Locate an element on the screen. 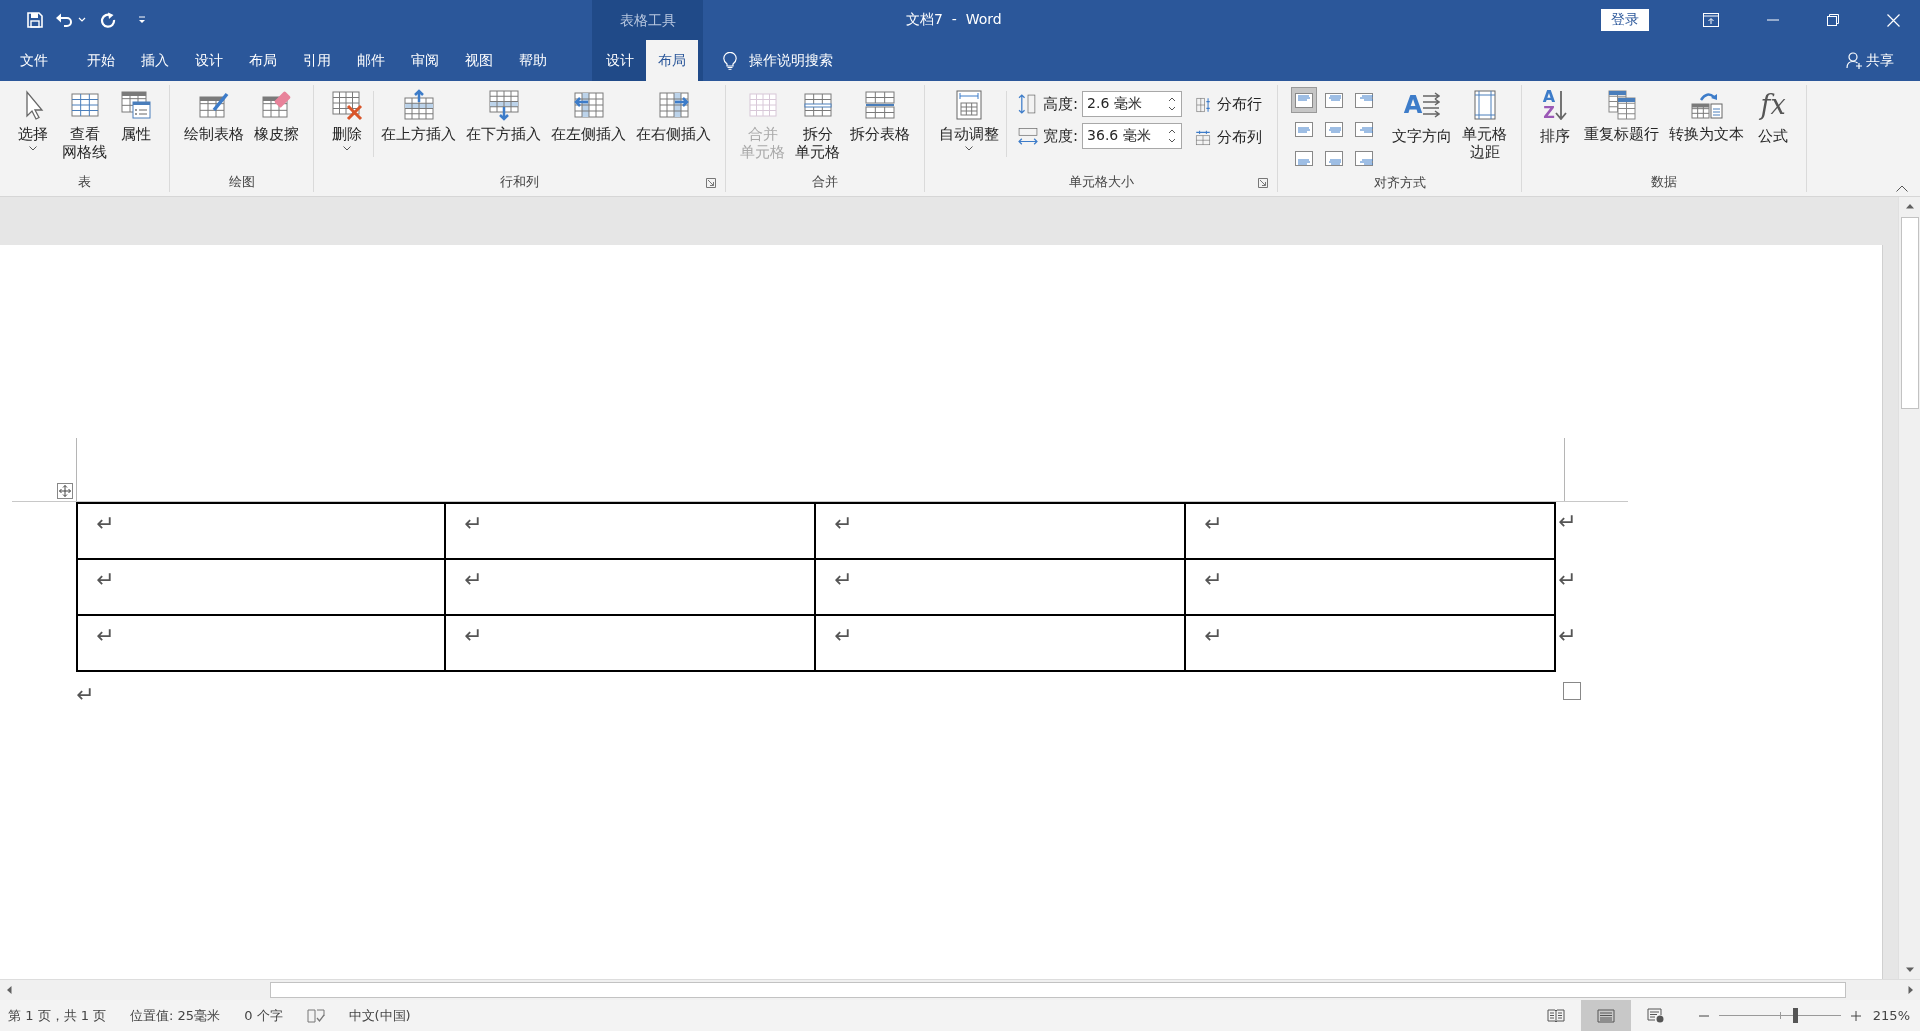  ribbon-button: 在左侧插入 is located at coordinates (588, 115).